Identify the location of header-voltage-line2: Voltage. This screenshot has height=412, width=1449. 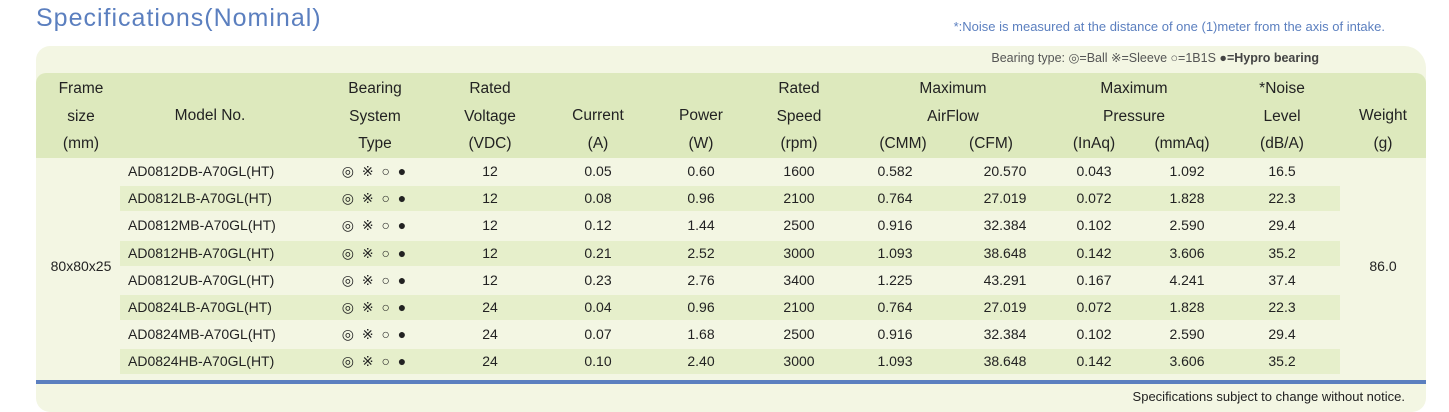
(490, 116).